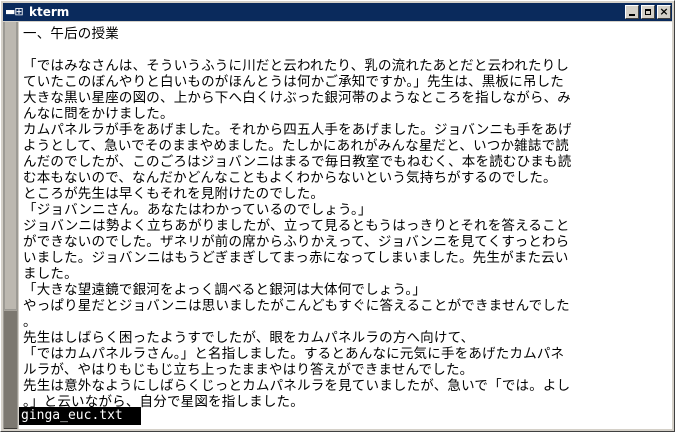  Describe the element at coordinates (632, 15) in the screenshot. I see `minimize-icon` at that location.